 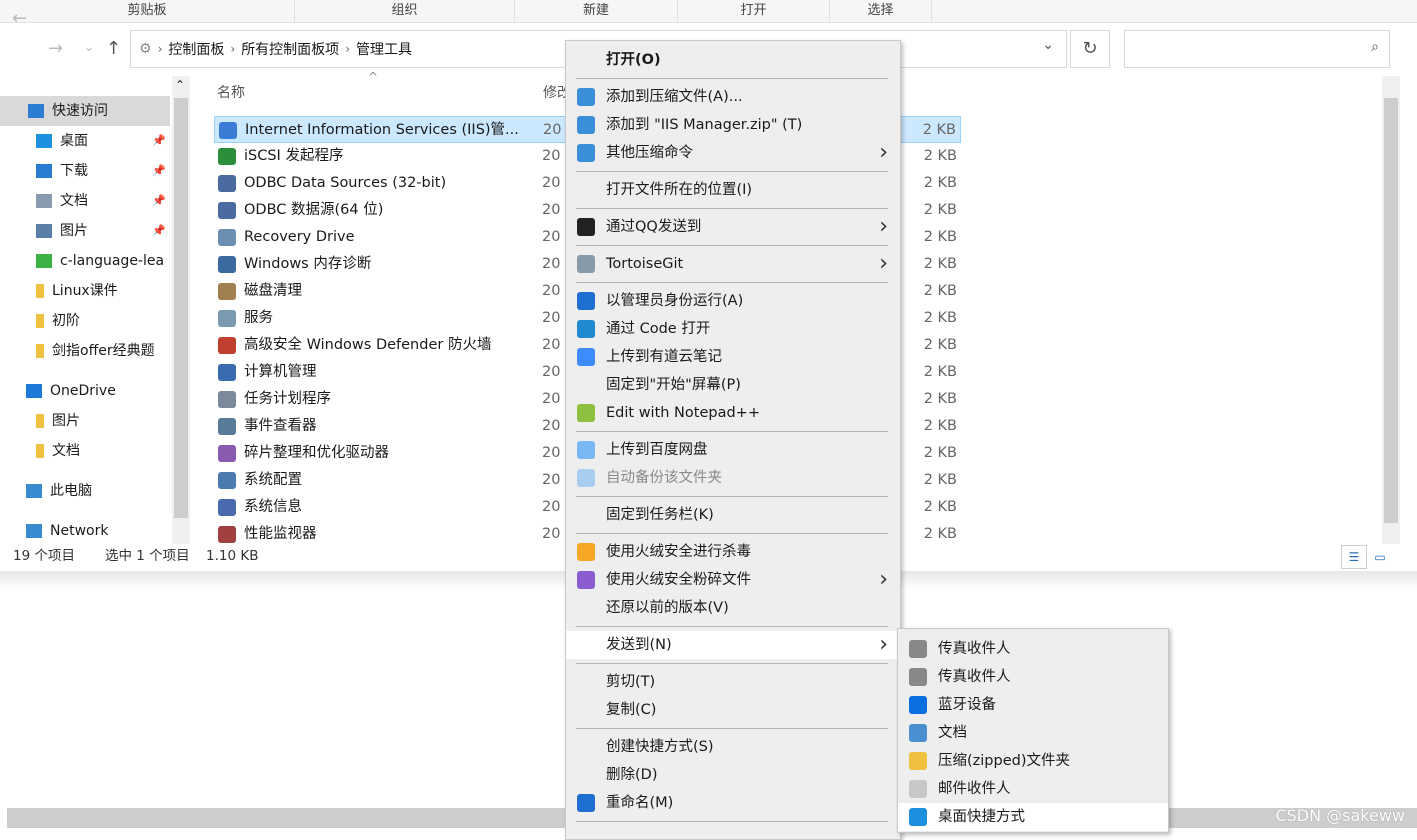 I want to click on breadcrumb-item: 控制面板, so click(x=196, y=49).